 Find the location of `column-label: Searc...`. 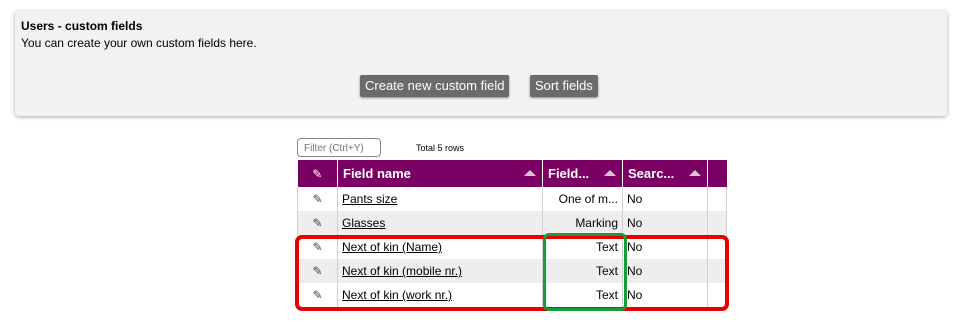

column-label: Searc... is located at coordinates (651, 173).